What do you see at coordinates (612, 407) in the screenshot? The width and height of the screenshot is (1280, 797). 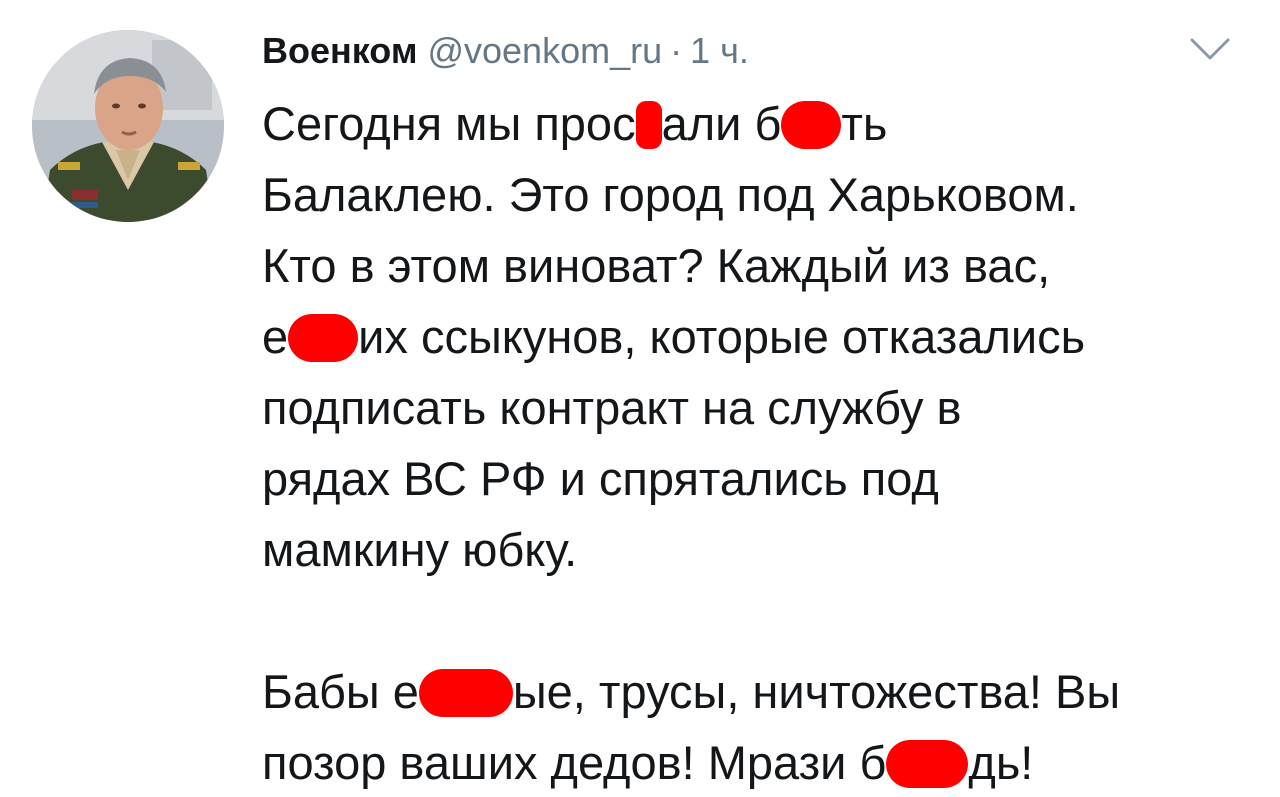 I see `tweet-line: подписать контракт на службу в` at bounding box center [612, 407].